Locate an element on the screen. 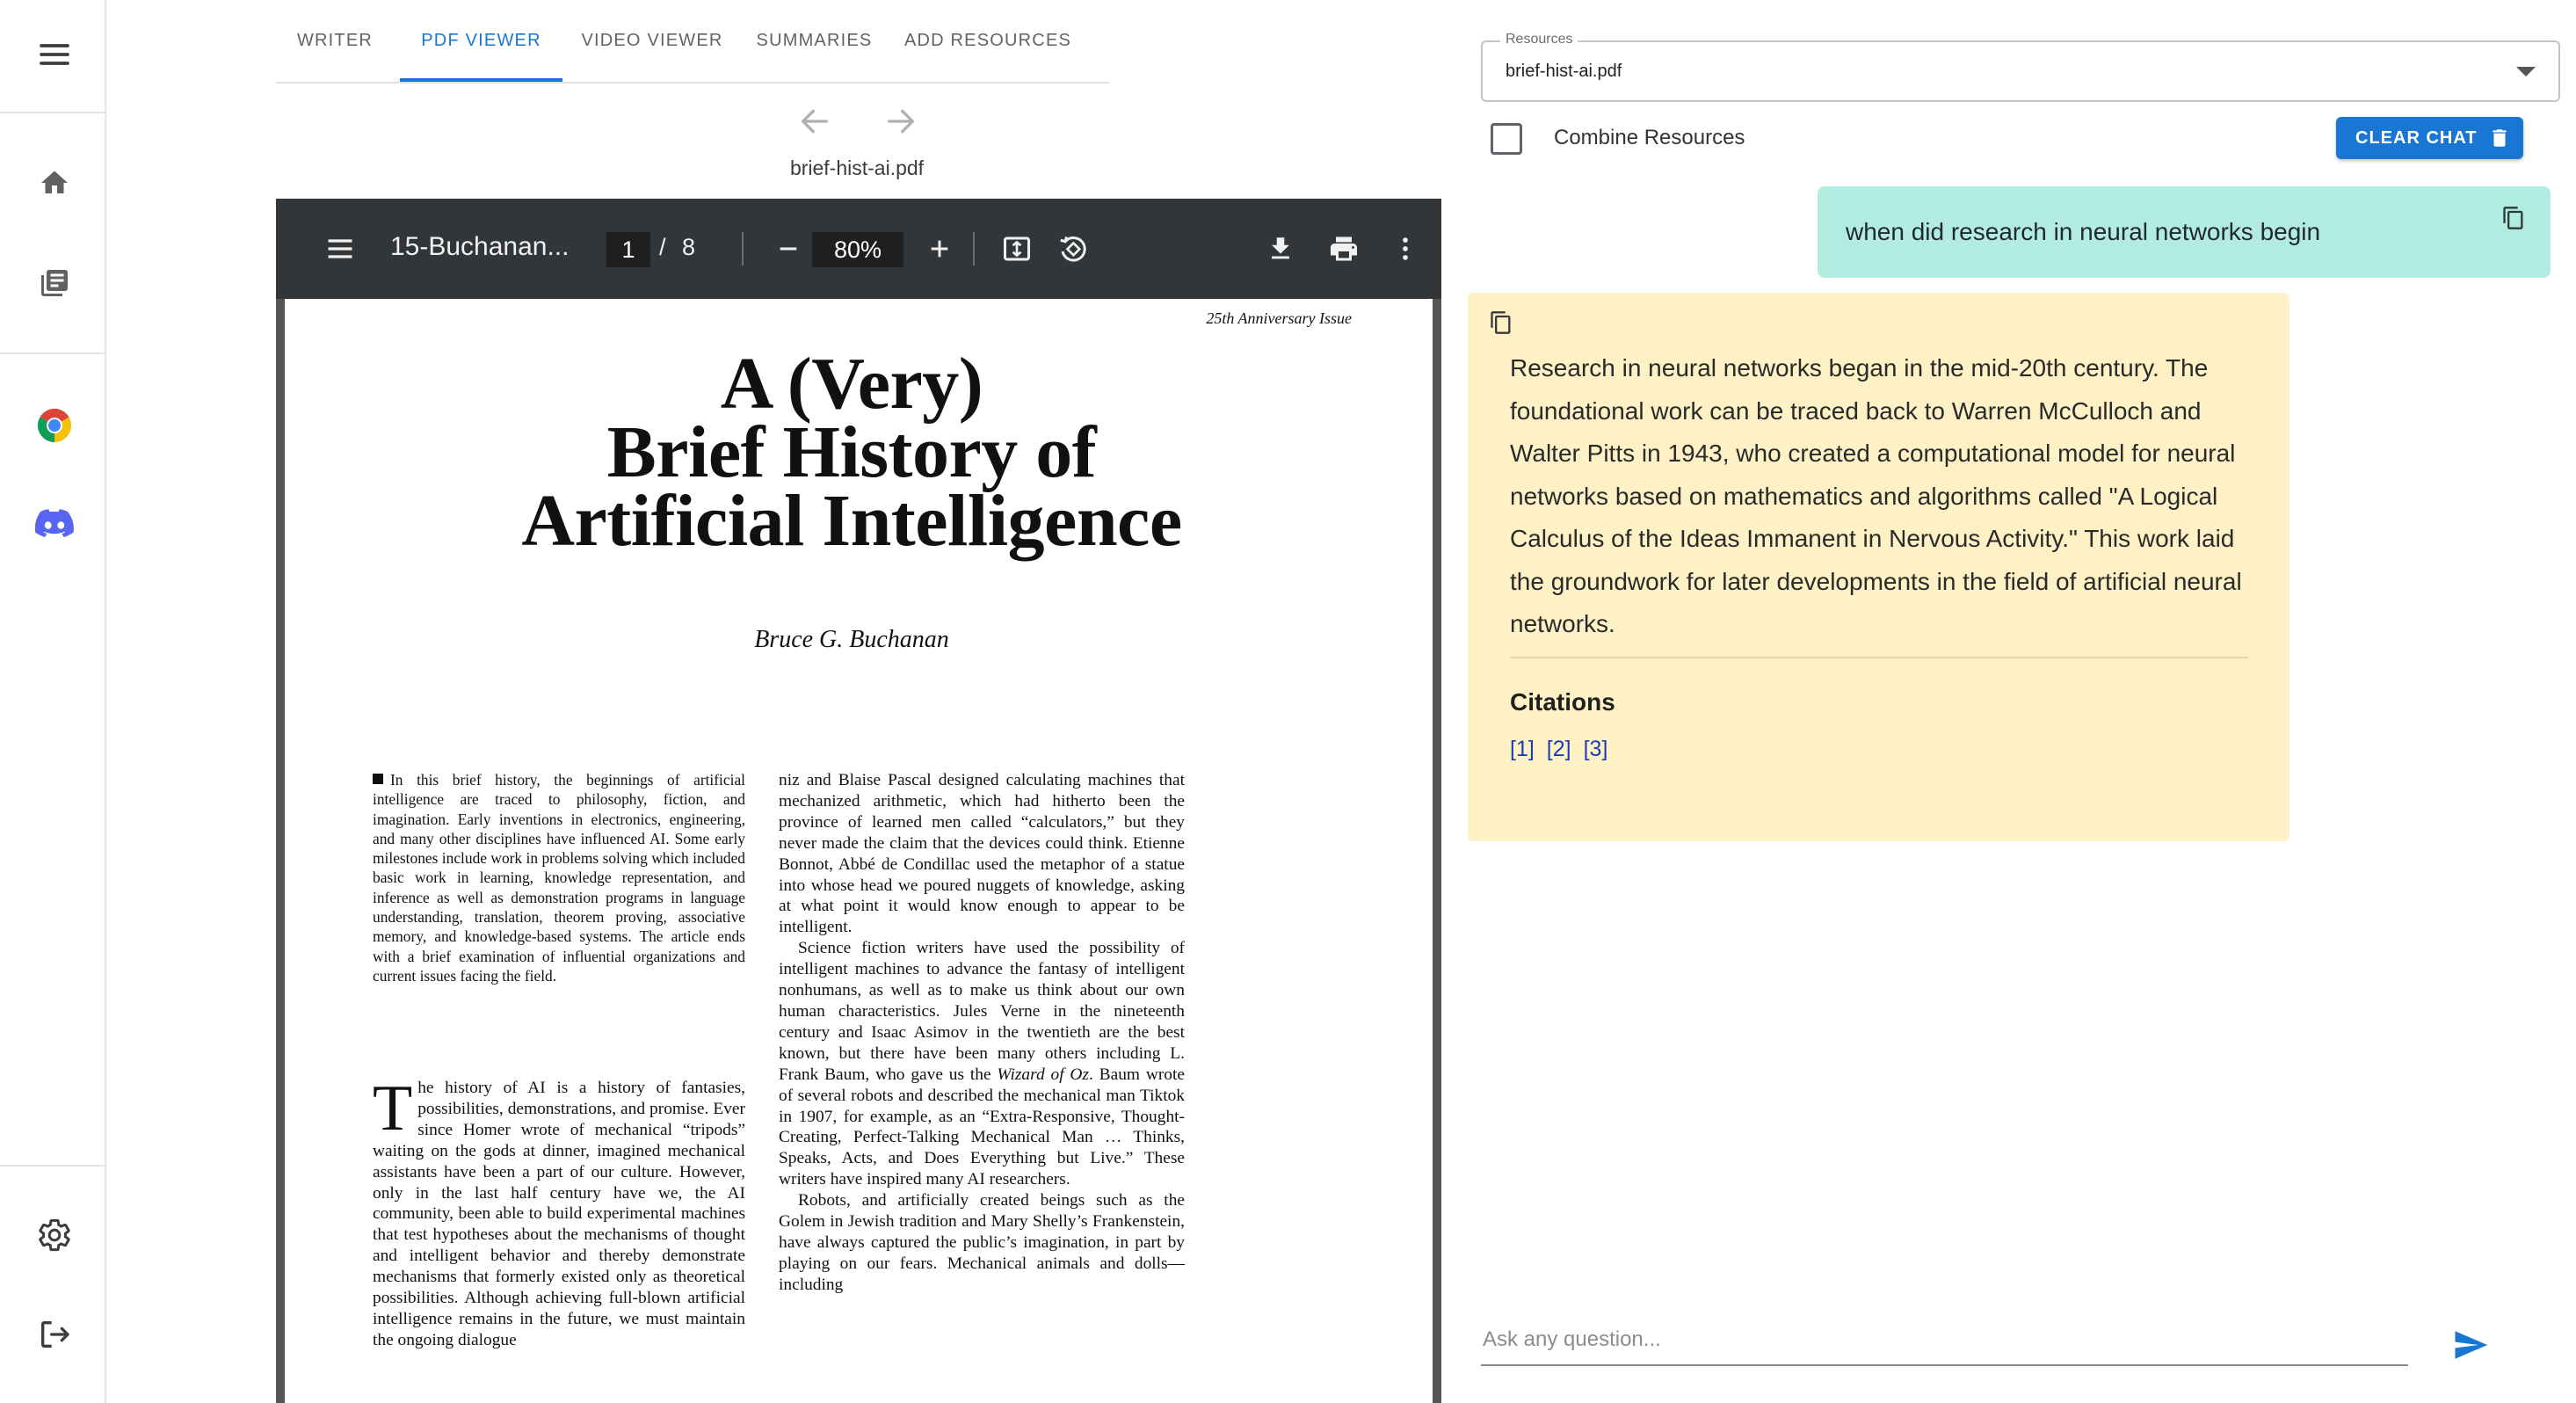  title-line: Brief History of is located at coordinates (851, 452).